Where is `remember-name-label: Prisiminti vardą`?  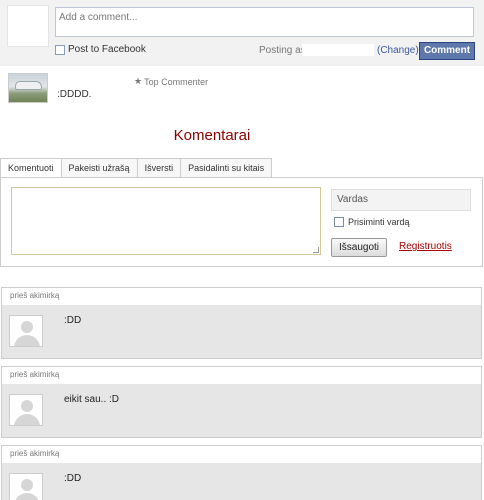
remember-name-label: Prisiminti vardą is located at coordinates (379, 222).